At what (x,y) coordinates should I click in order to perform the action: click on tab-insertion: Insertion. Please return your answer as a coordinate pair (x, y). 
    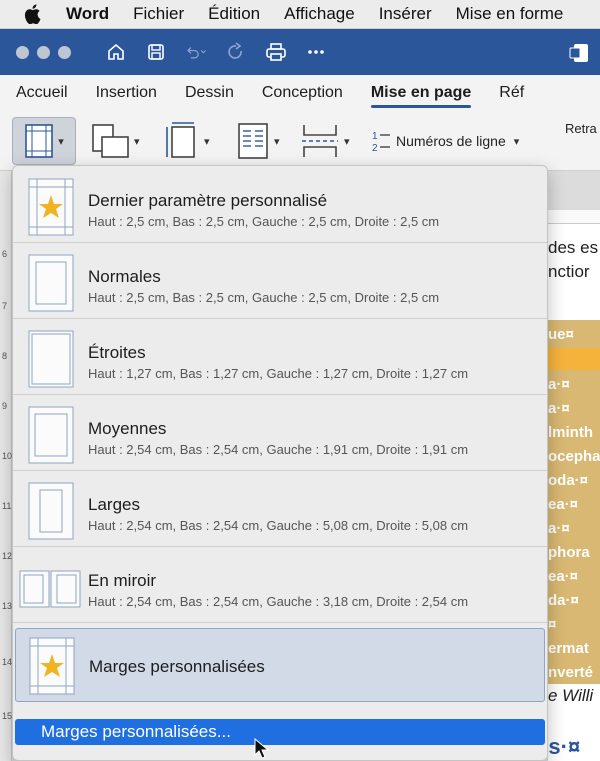
    Looking at the image, I should click on (126, 93).